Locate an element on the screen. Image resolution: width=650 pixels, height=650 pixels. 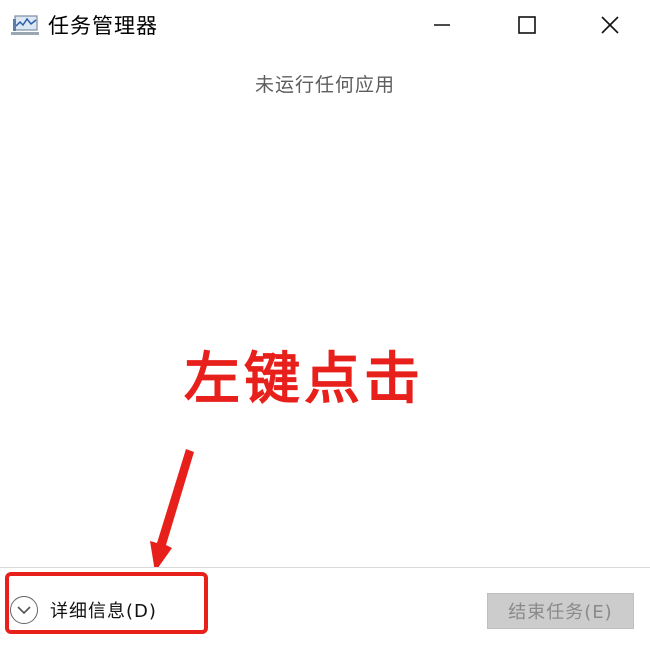
title-bar: 任务管理器 is located at coordinates (325, 25).